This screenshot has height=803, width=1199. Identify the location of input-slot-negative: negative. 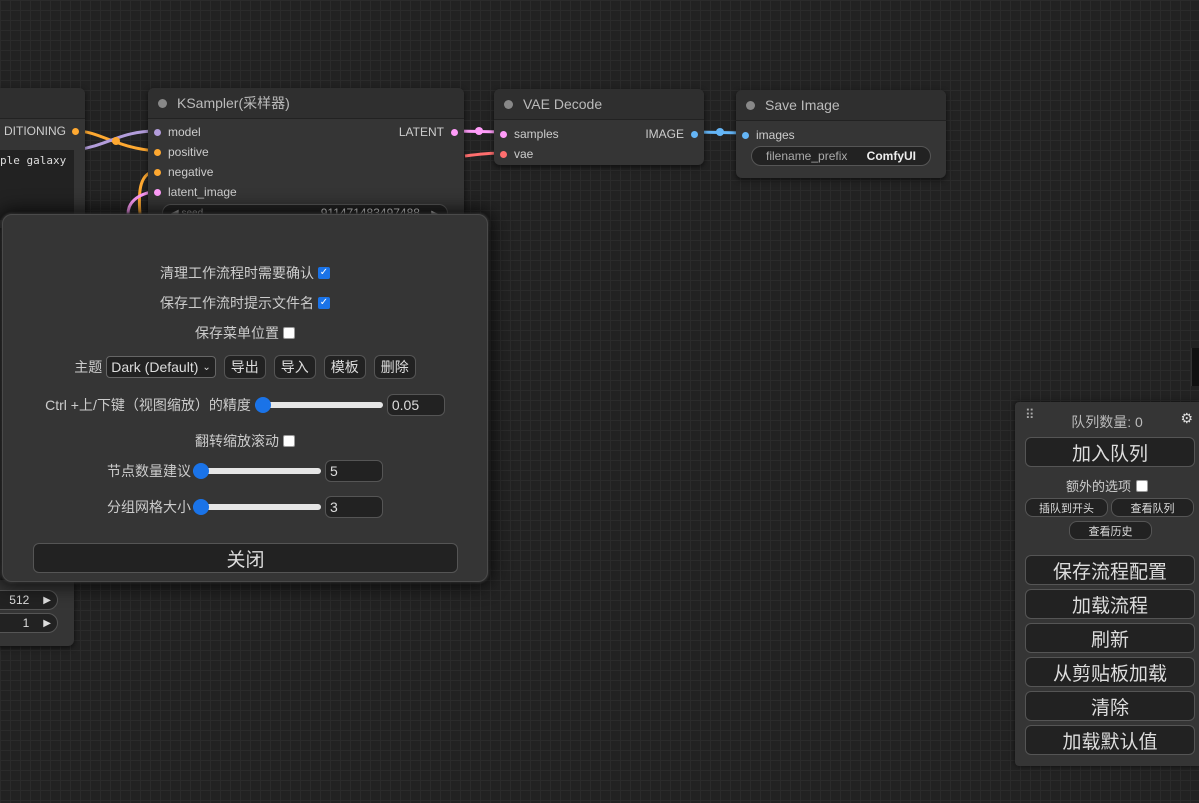
(183, 172).